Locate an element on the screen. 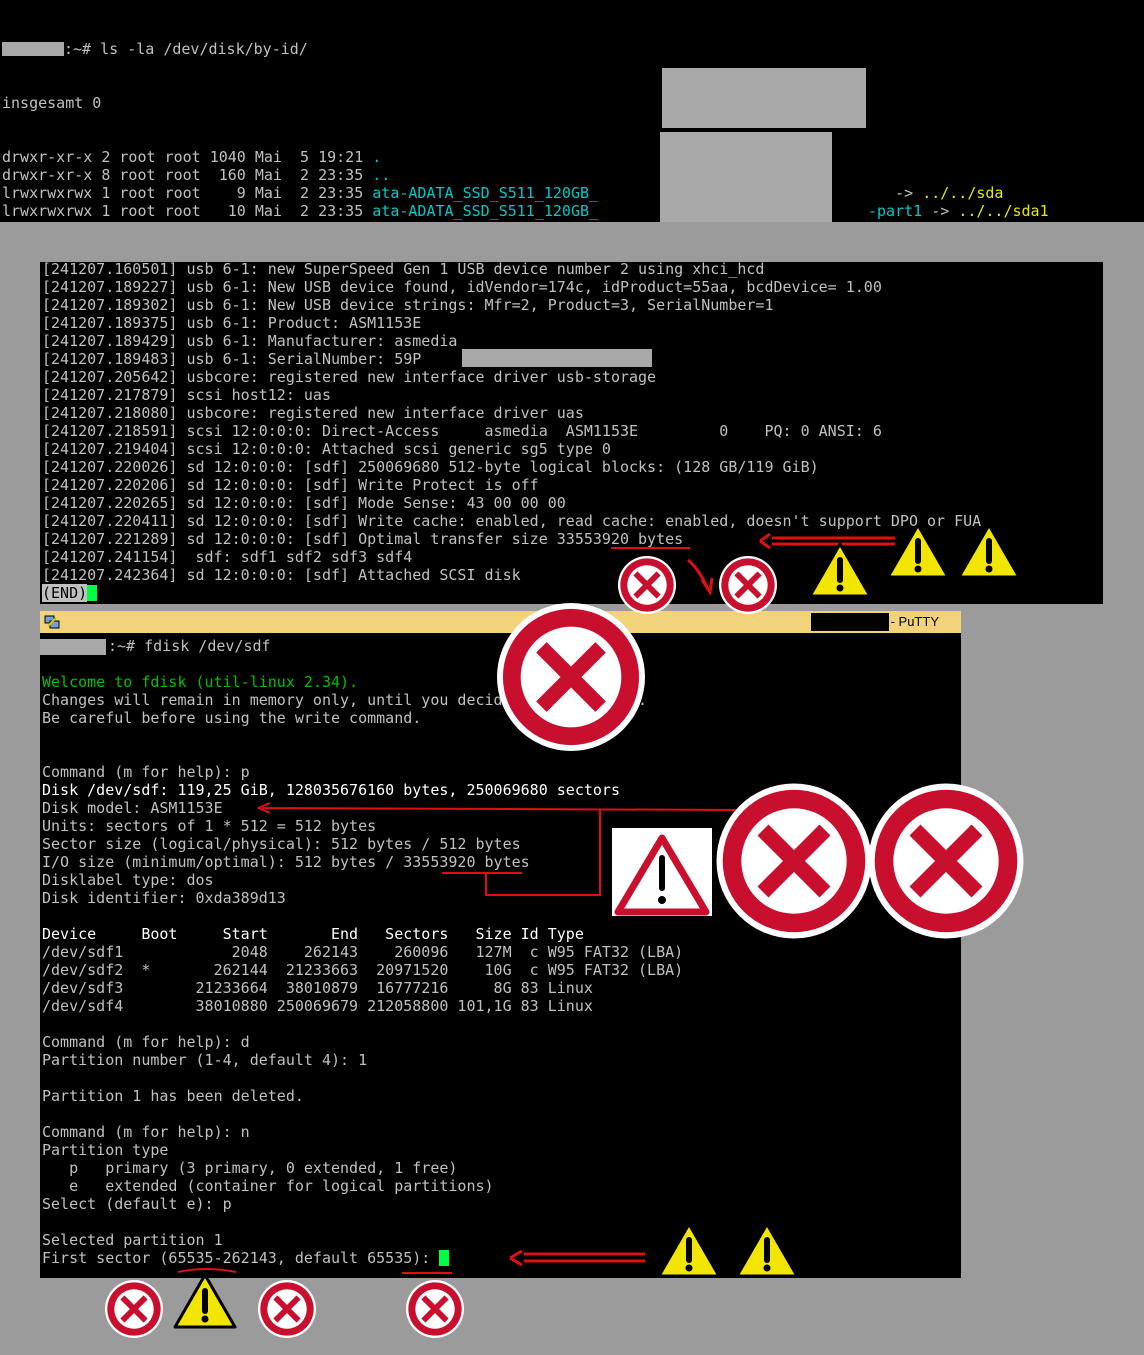  curved-arrow-icon is located at coordinates (700, 577).